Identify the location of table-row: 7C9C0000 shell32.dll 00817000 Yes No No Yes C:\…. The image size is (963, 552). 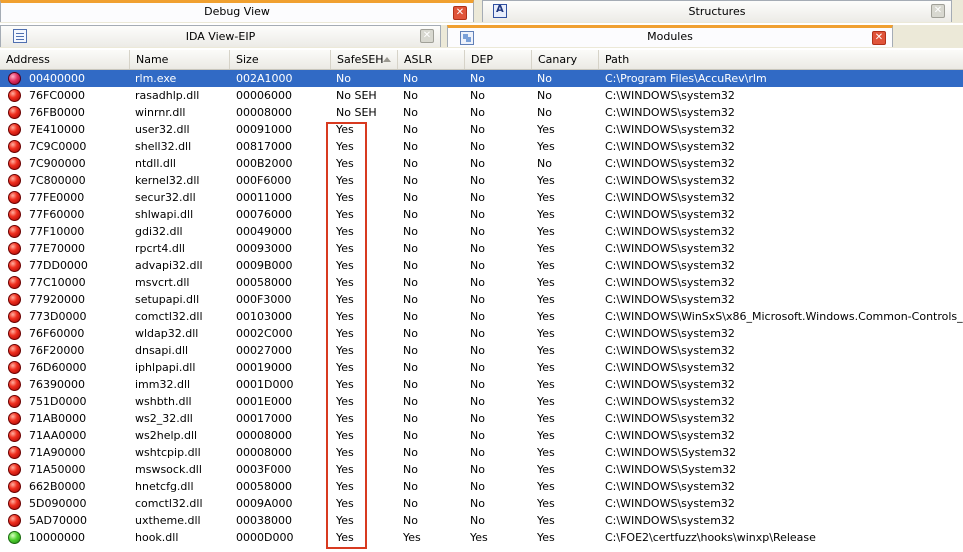
(481, 146).